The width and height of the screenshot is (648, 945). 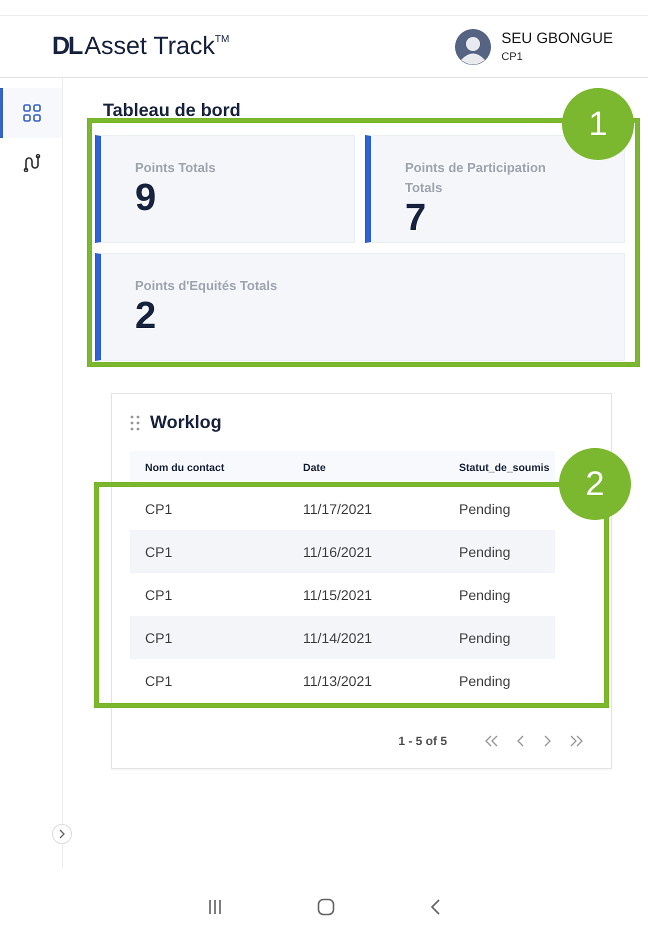 I want to click on column-header: Date, so click(x=381, y=468).